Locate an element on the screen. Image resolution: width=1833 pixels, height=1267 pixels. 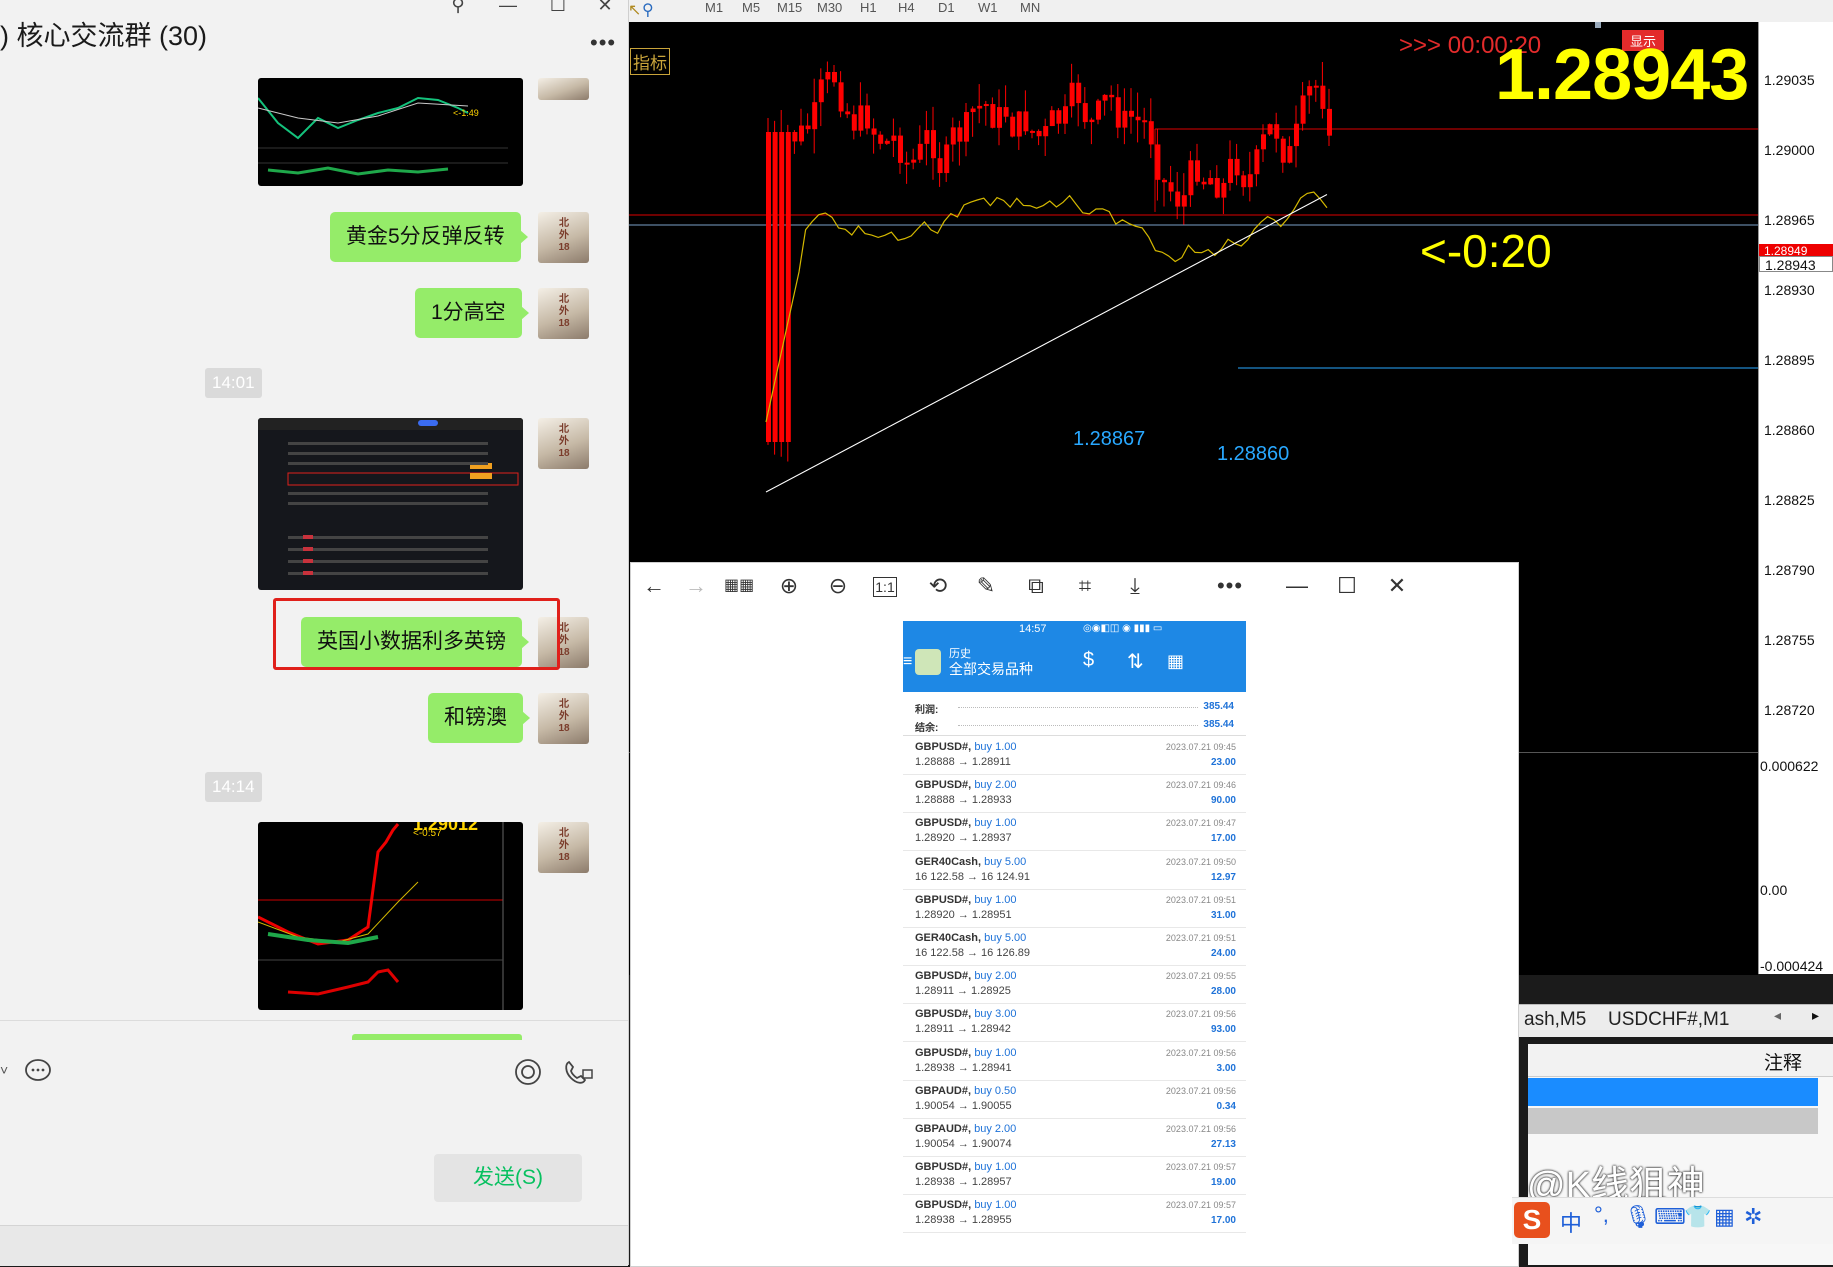
rotate-icon: ⟲ is located at coordinates (938, 586).